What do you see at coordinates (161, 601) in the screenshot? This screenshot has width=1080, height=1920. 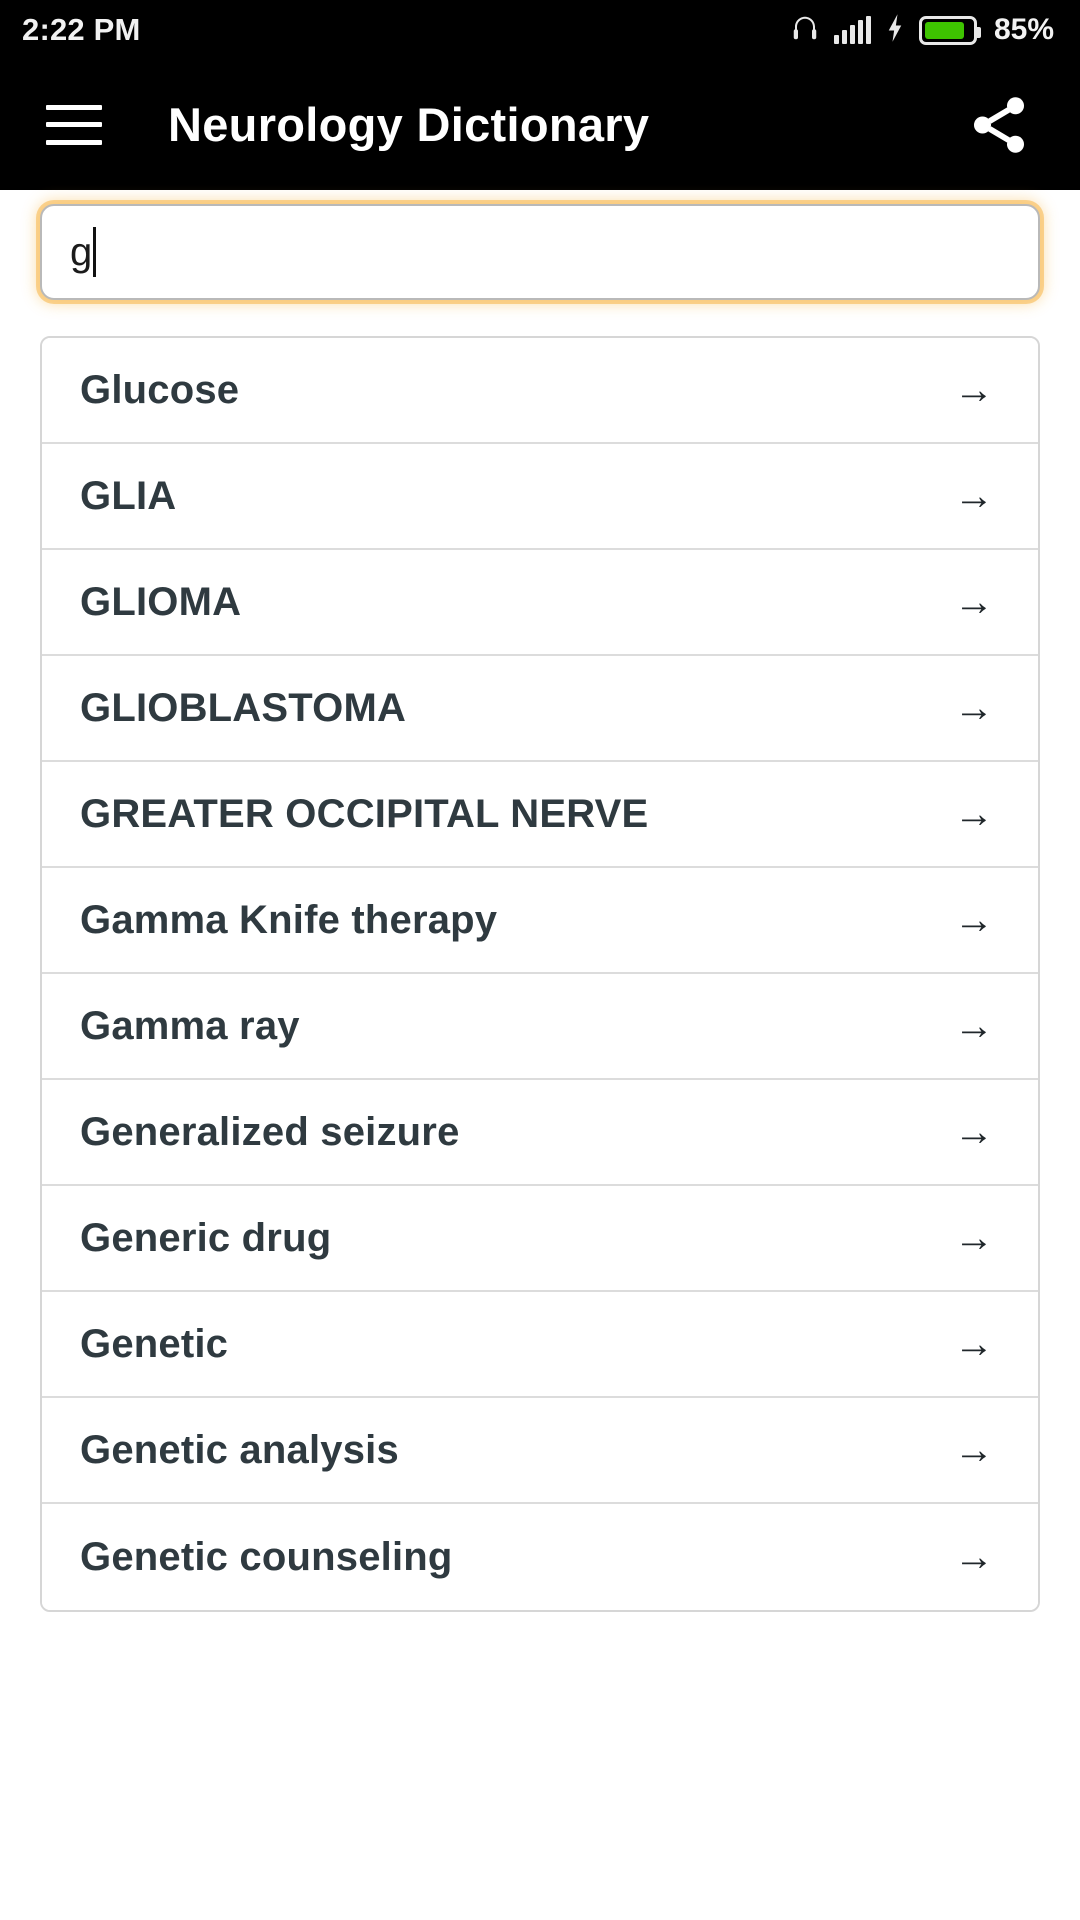 I see `list-item-label: GLIOMA` at bounding box center [161, 601].